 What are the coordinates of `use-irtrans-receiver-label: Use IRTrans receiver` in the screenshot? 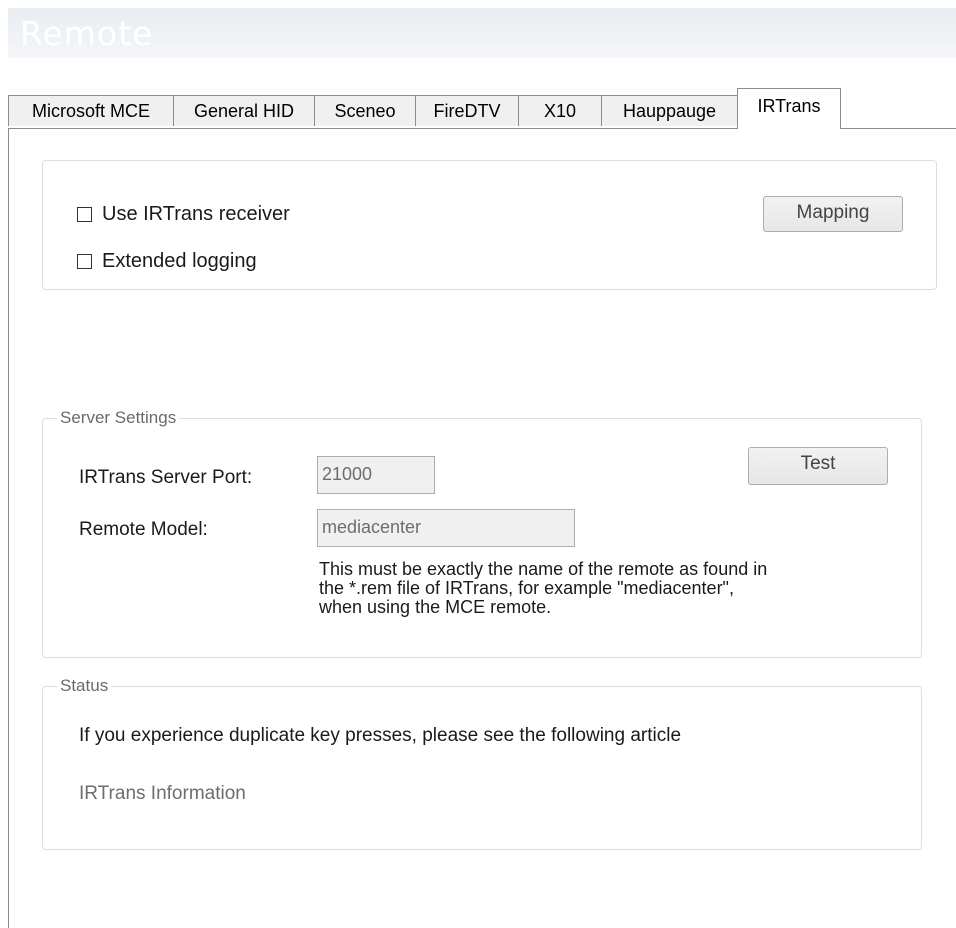 It's located at (196, 214).